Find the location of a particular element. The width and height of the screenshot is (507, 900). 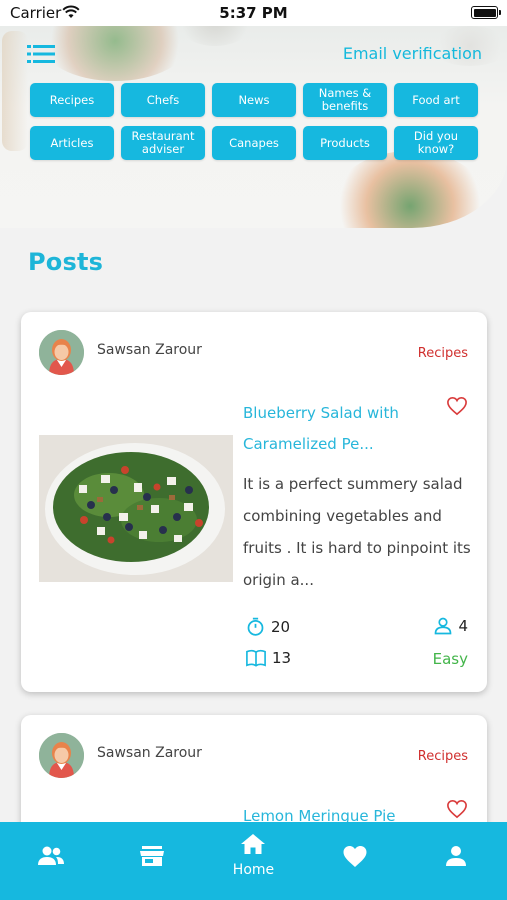

category-did-you-know: Did you know? is located at coordinates (436, 143).